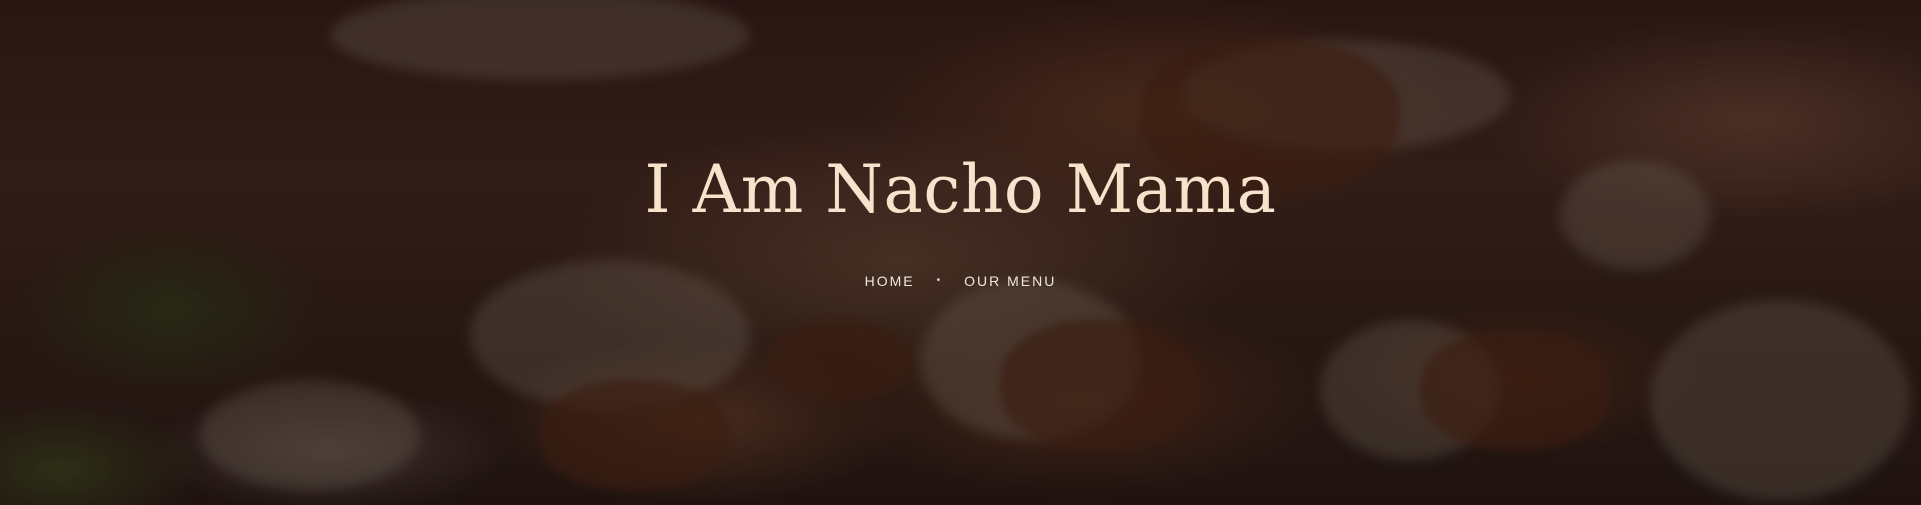 The image size is (1921, 505). Describe the element at coordinates (960, 281) in the screenshot. I see `breadcrumb: HOME • OUR MENU` at that location.